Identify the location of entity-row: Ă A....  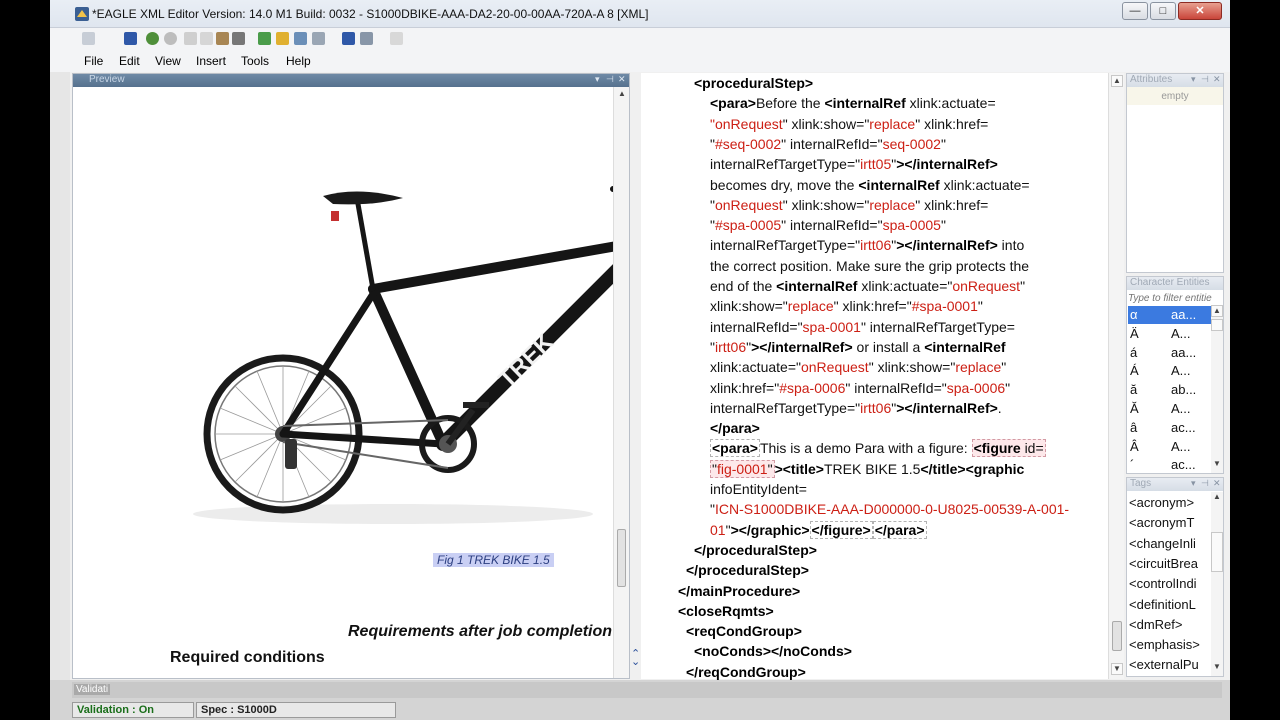
(1170, 409).